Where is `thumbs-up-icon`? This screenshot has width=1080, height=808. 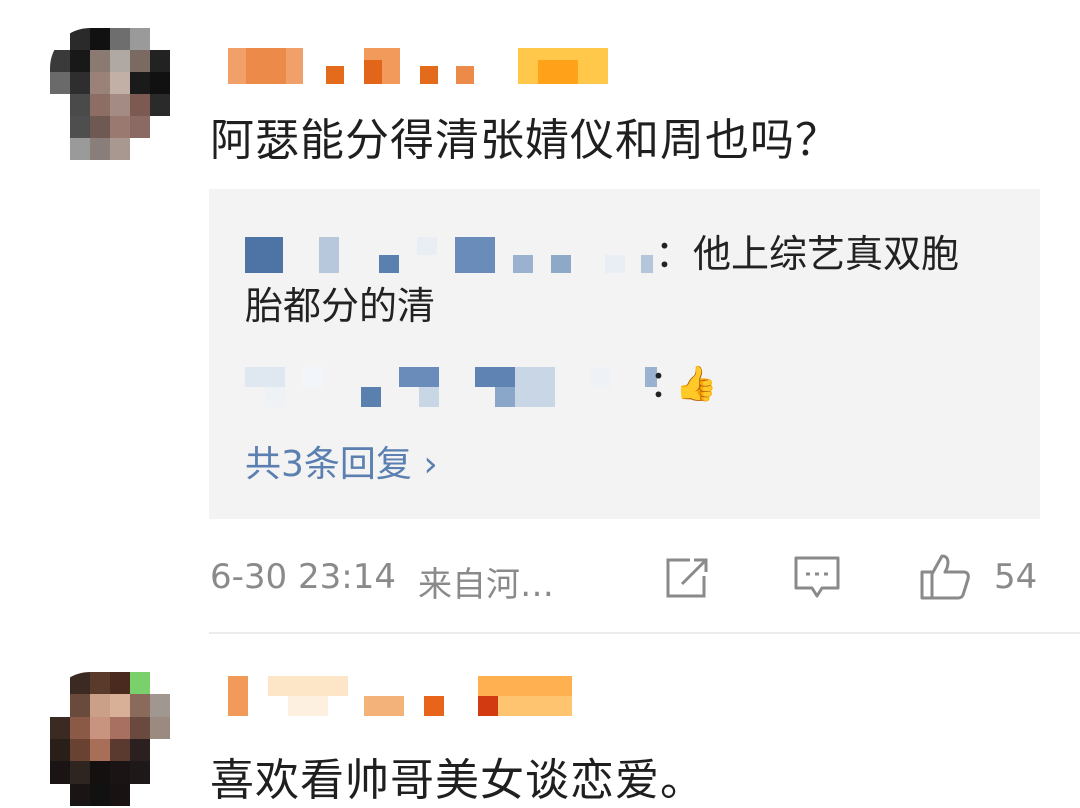
thumbs-up-icon is located at coordinates (945, 577).